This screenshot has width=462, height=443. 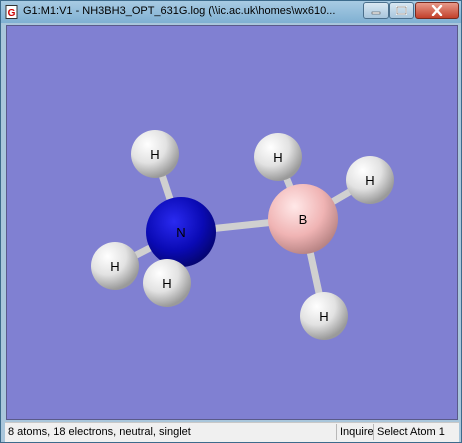 I want to click on minimize-icon, so click(x=376, y=12).